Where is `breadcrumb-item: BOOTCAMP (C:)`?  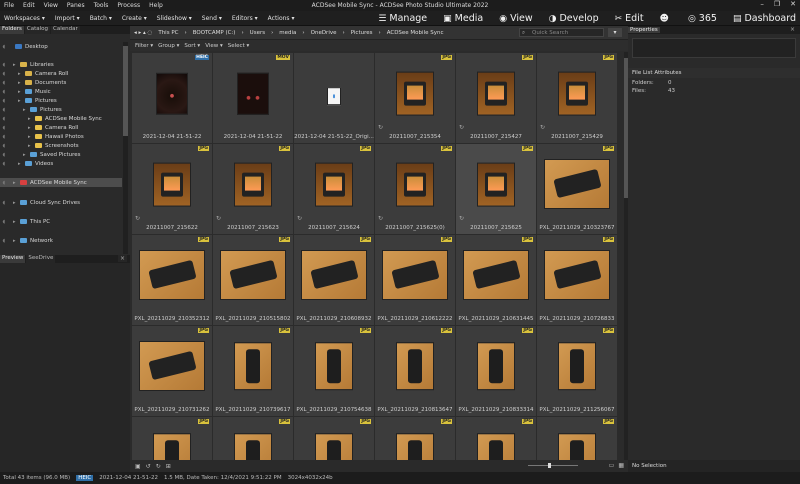 breadcrumb-item: BOOTCAMP (C:) is located at coordinates (214, 33).